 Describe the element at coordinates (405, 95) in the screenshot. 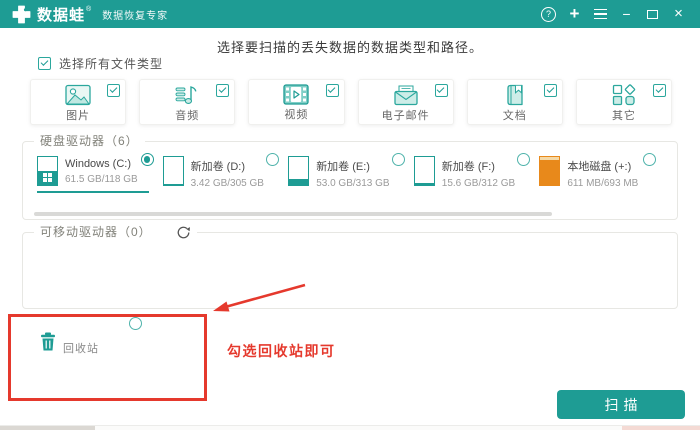

I see `email-icon` at that location.